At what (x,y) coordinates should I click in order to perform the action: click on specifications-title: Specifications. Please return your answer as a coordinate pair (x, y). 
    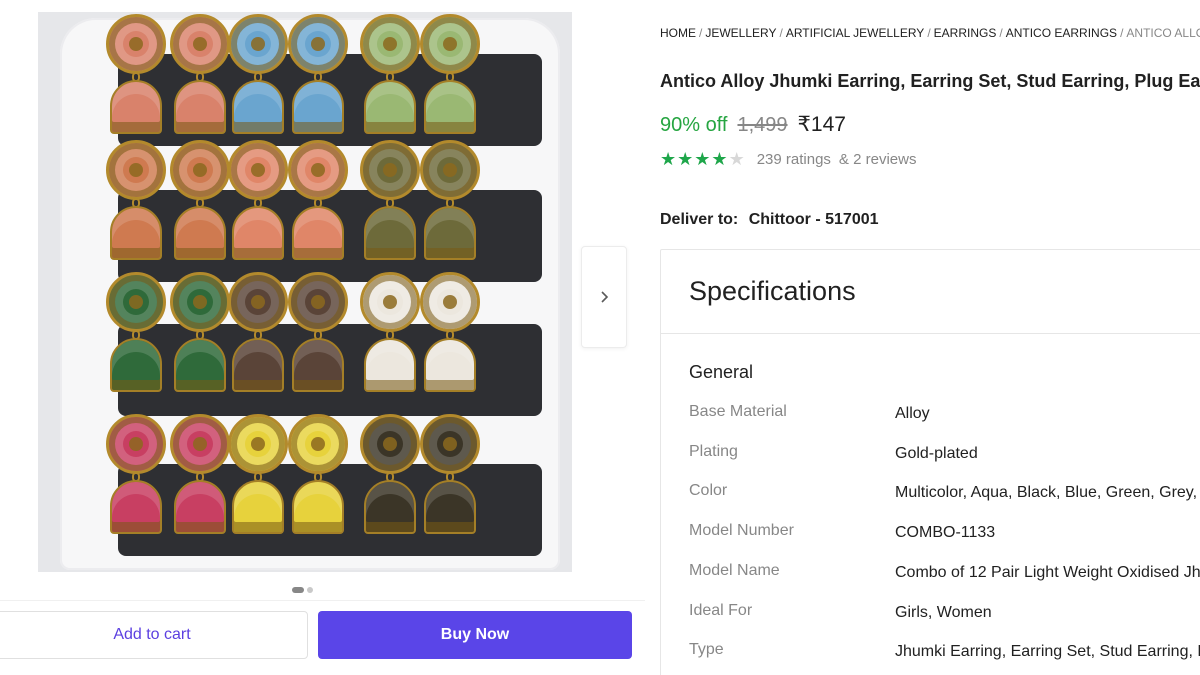
    Looking at the image, I should click on (772, 291).